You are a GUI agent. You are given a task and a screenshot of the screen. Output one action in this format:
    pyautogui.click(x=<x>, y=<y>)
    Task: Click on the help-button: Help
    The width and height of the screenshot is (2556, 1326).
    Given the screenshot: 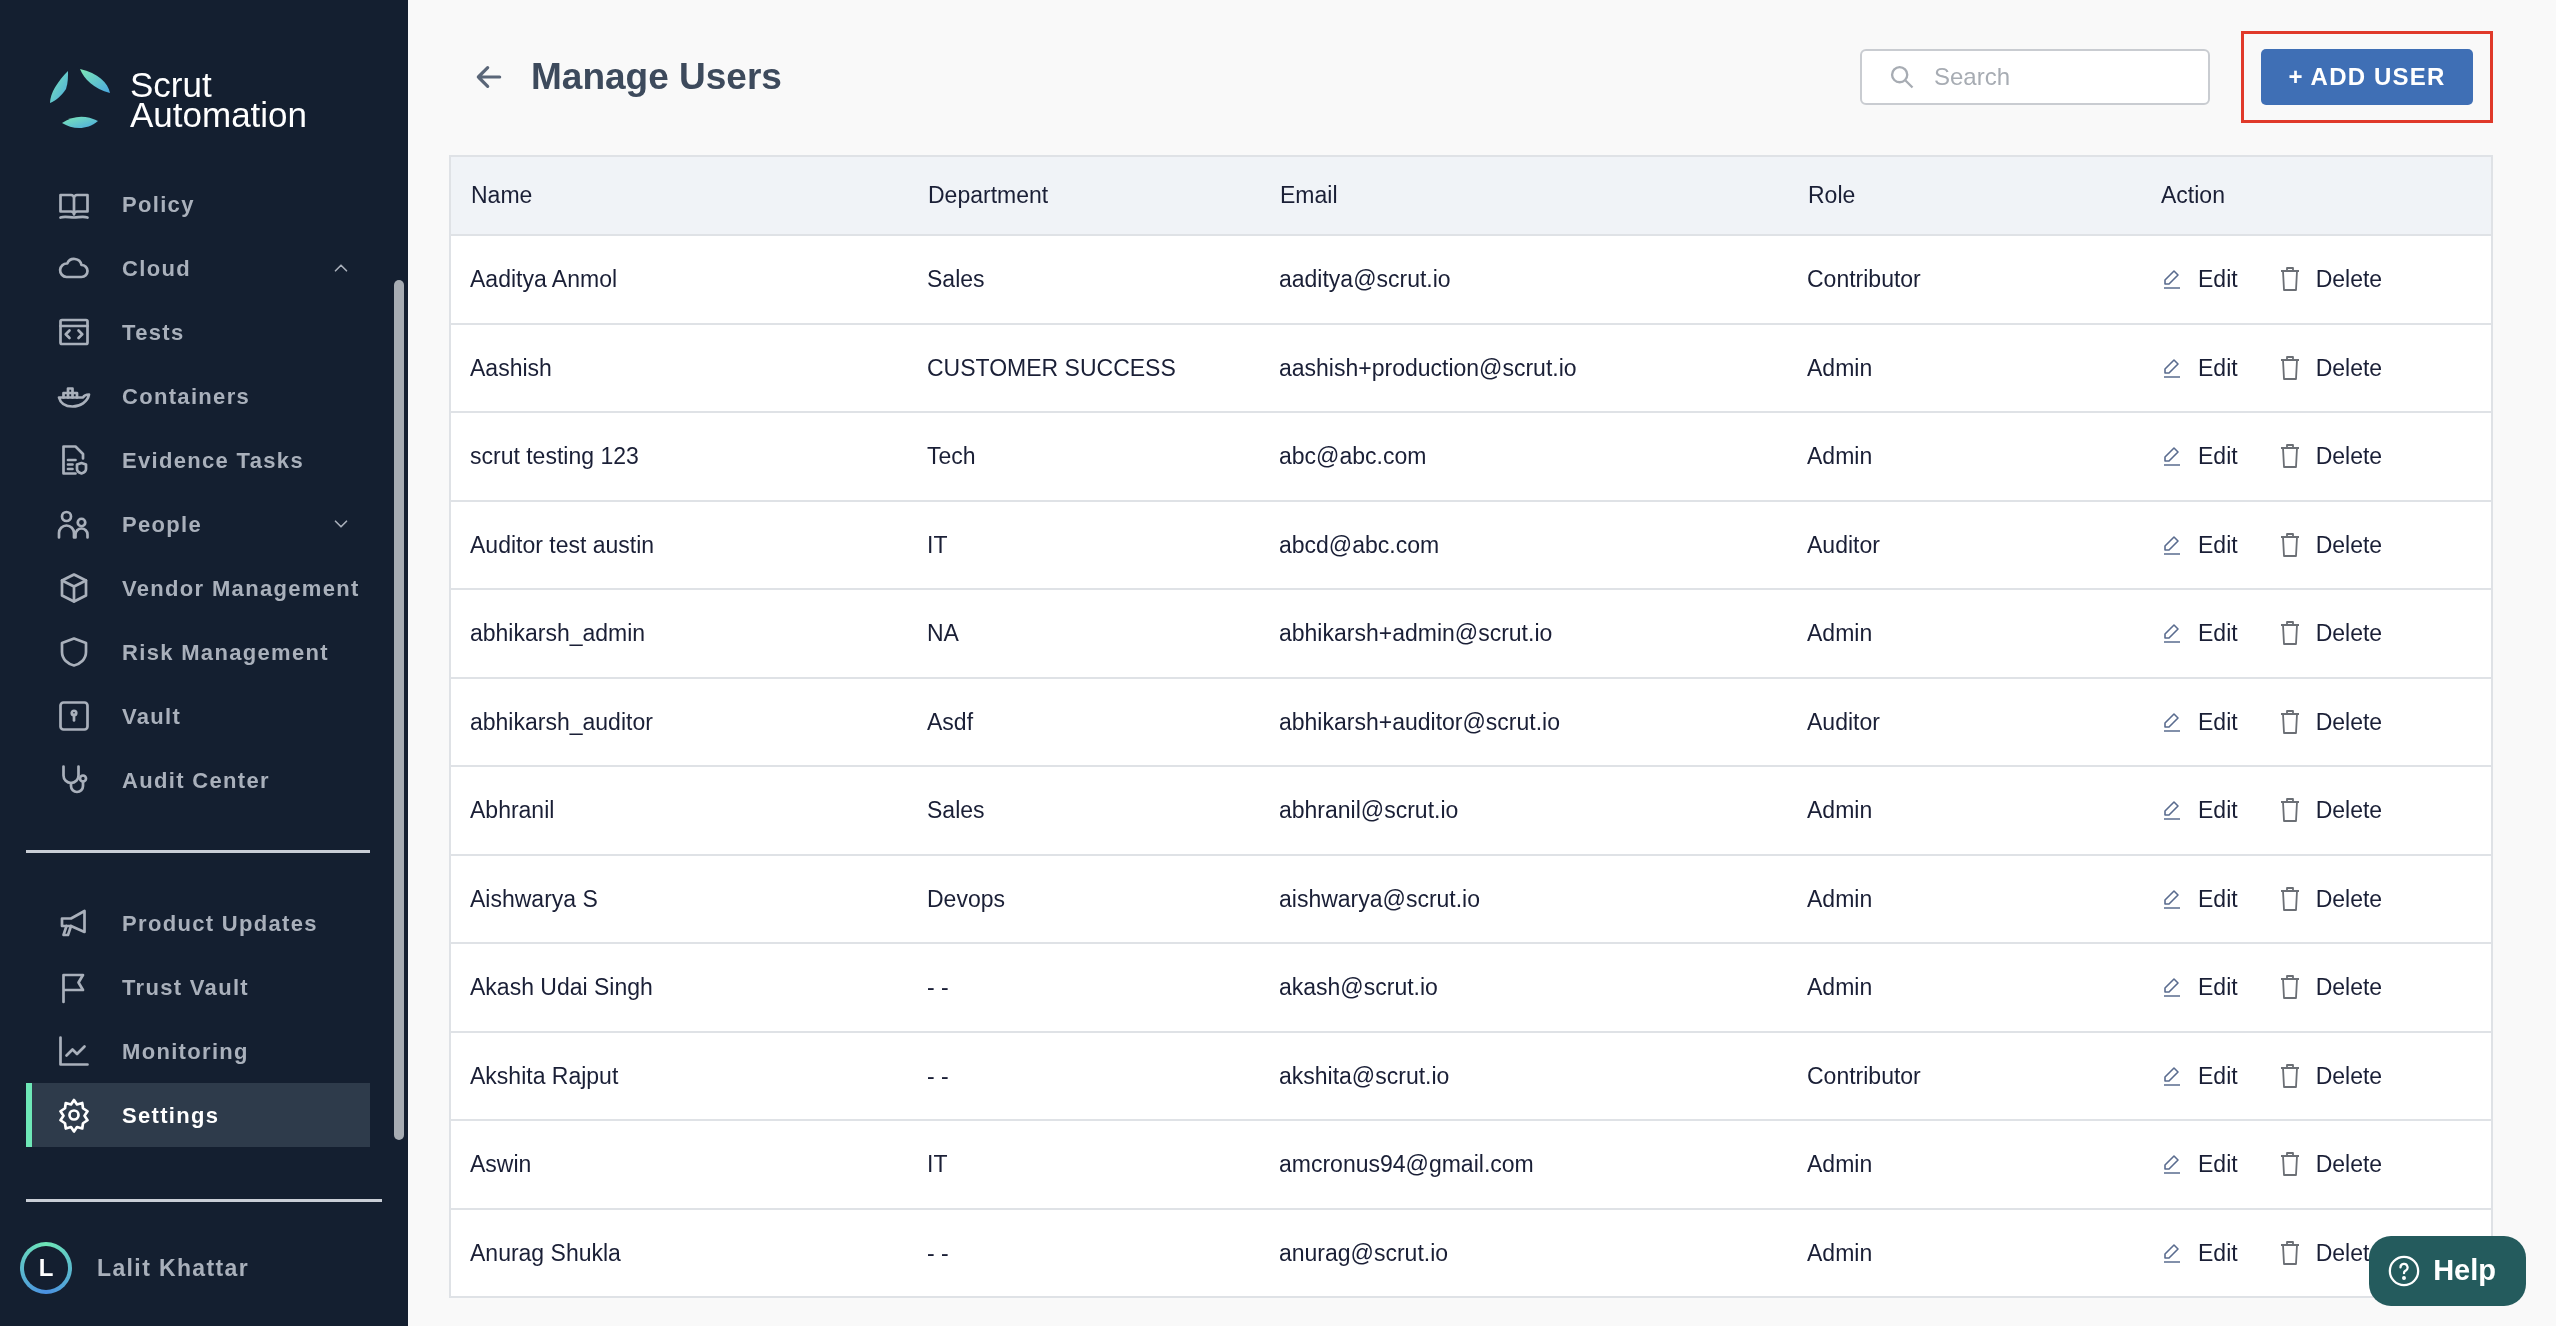 What is the action you would take?
    pyautogui.click(x=2447, y=1271)
    